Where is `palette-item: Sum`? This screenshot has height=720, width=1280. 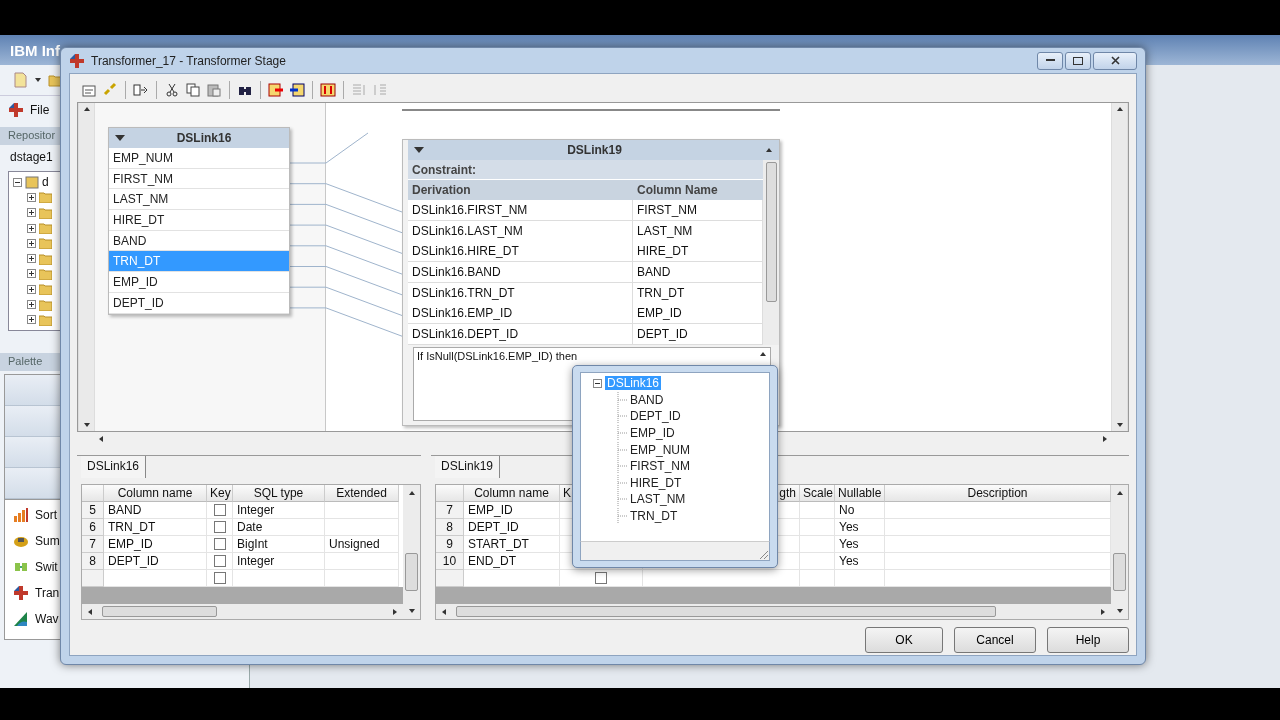 palette-item: Sum is located at coordinates (47, 541).